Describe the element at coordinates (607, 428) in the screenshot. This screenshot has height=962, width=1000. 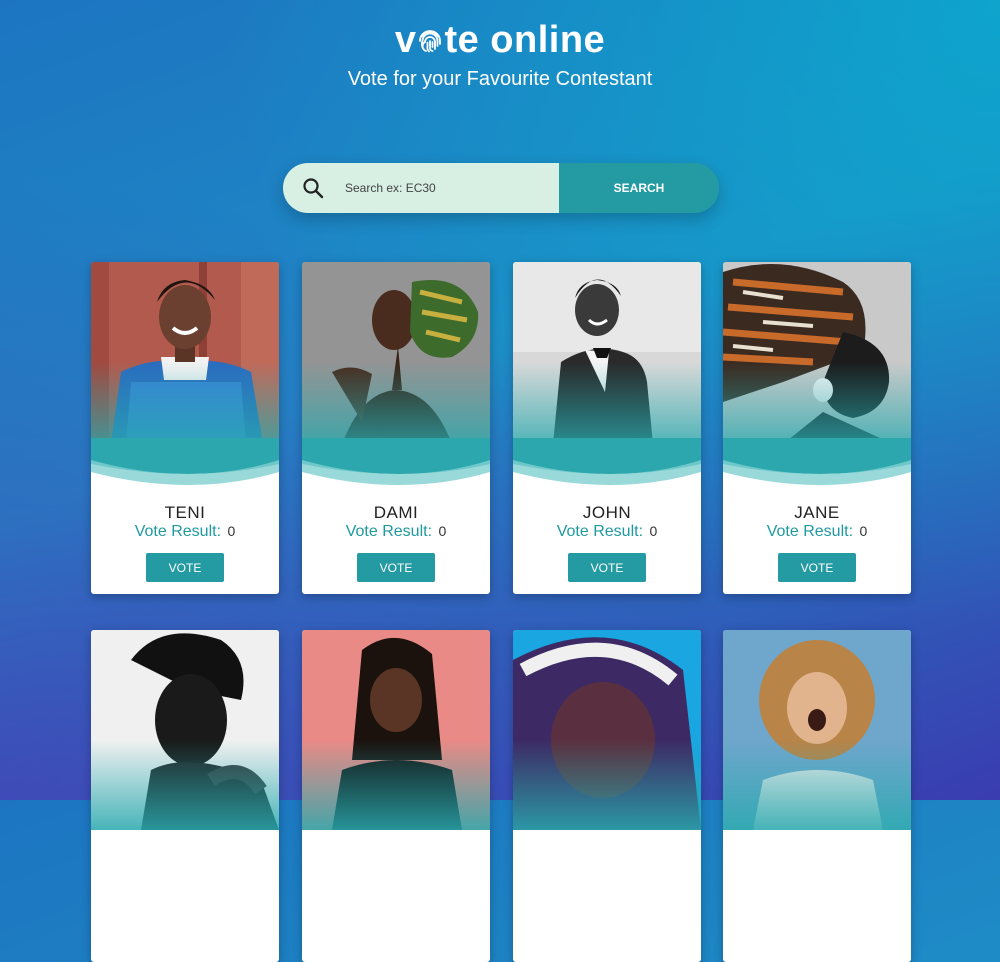
I see `contestant-card: JOHN Vote Result: 0 VOTE` at that location.